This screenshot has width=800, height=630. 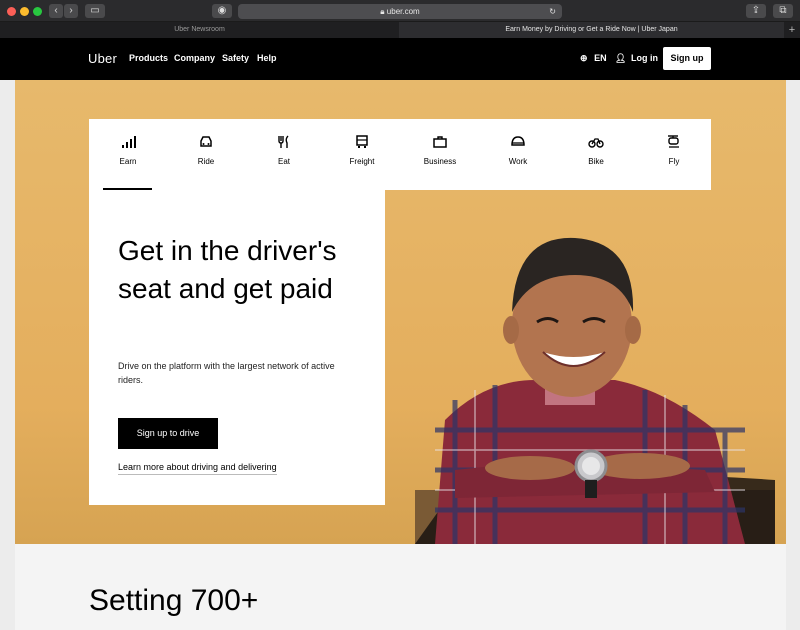 What do you see at coordinates (687, 58) in the screenshot?
I see `signup-button: Sign up` at bounding box center [687, 58].